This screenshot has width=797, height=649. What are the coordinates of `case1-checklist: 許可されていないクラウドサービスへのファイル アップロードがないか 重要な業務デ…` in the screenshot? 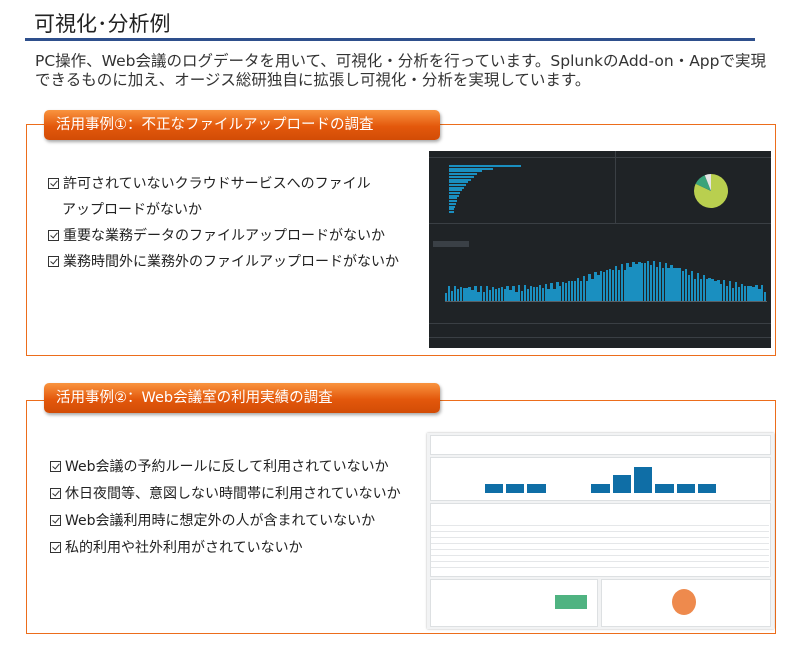 It's located at (223, 223).